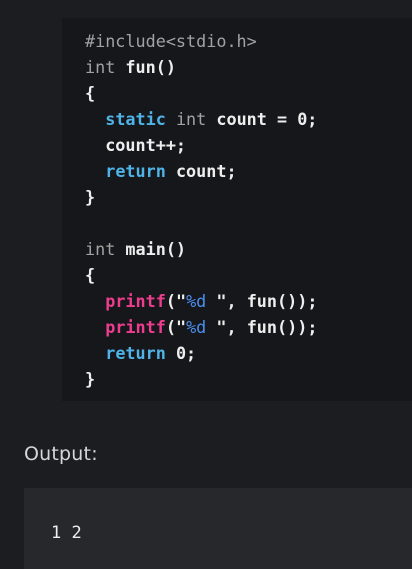  Describe the element at coordinates (201, 67) in the screenshot. I see `code-line: int fun()` at that location.